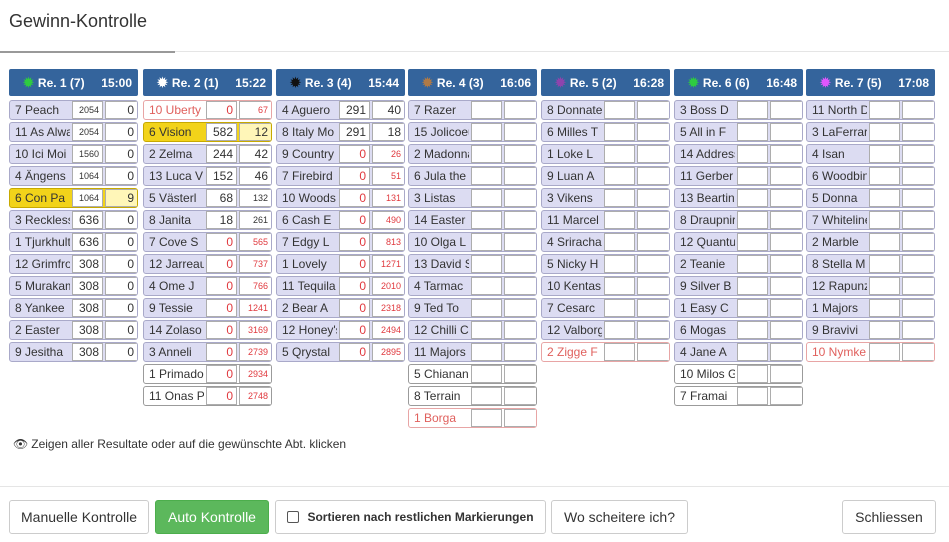 Image resolution: width=949 pixels, height=542 pixels. Describe the element at coordinates (472, 286) in the screenshot. I see `horse-row: 4 Tarmac` at that location.